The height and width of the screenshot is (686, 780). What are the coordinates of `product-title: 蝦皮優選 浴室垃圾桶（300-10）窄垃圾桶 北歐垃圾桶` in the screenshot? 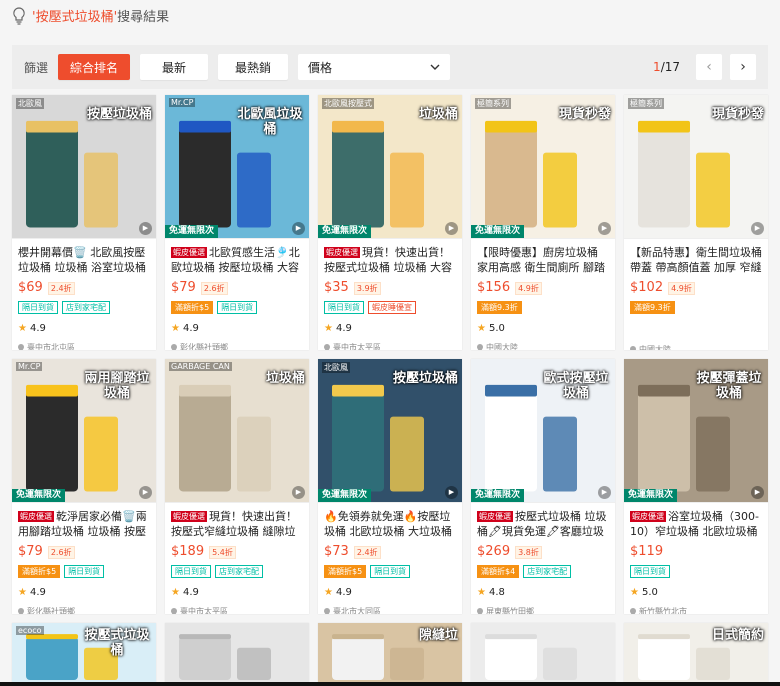 It's located at (696, 524).